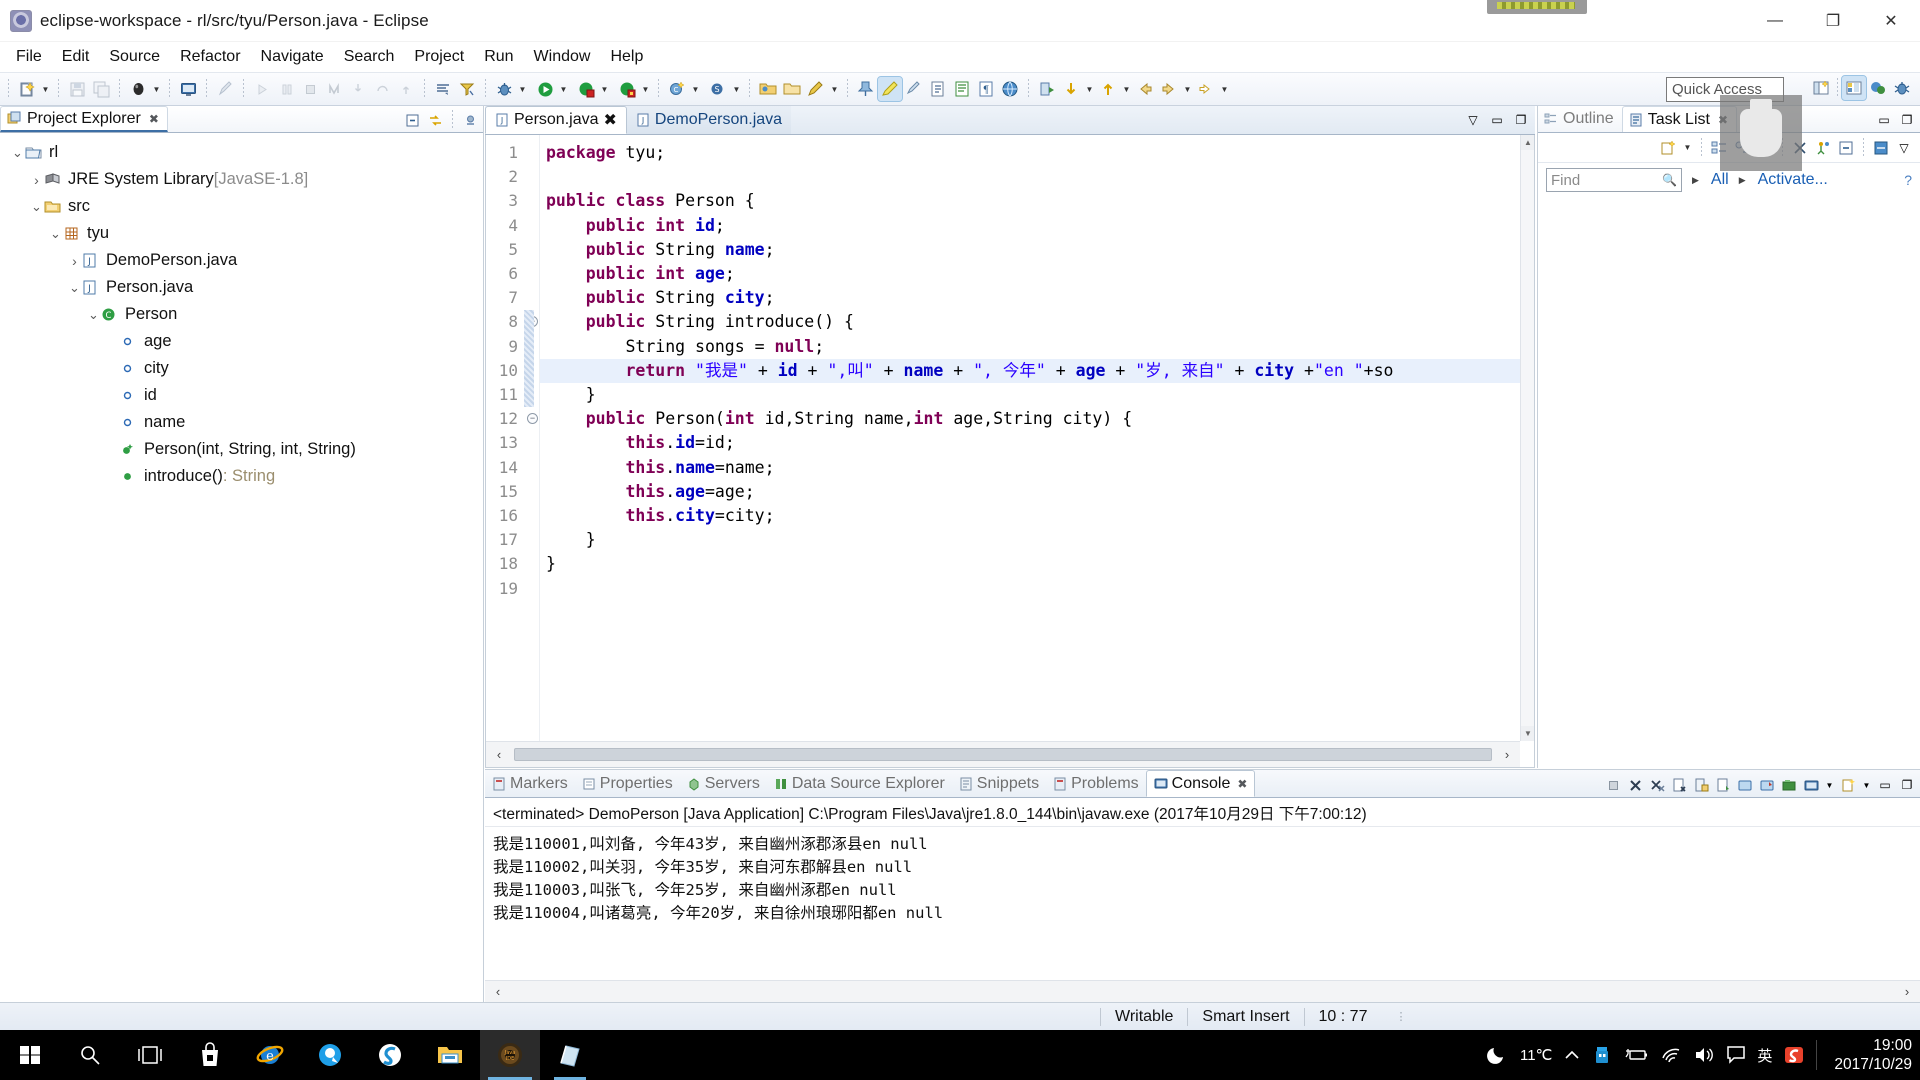 The width and height of the screenshot is (1920, 1080). I want to click on internet-explorer-icon: e, so click(270, 1055).